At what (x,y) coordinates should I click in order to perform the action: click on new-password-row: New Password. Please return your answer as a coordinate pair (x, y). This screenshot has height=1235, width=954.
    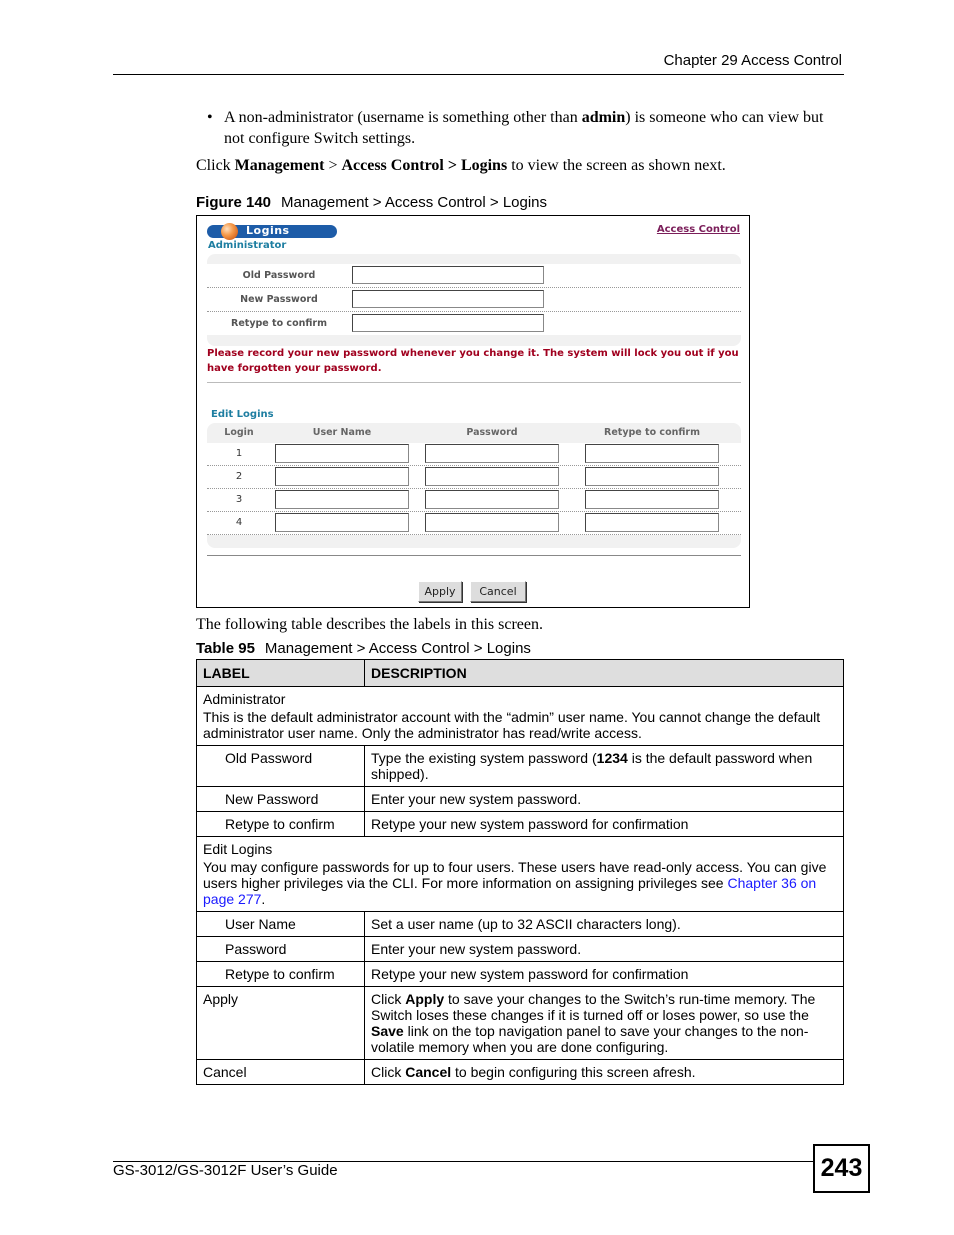
    Looking at the image, I should click on (474, 300).